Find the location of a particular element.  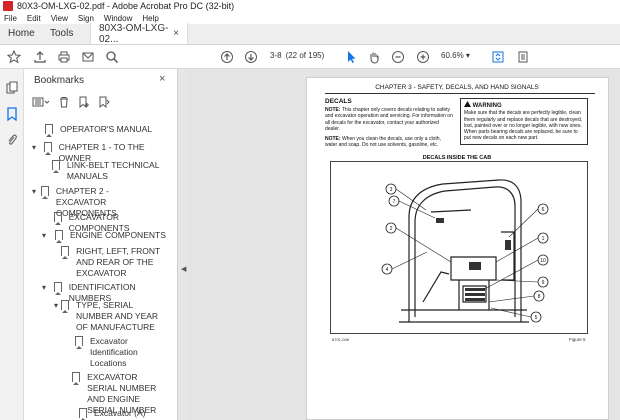

warning-title-text: WARNING is located at coordinates (487, 106).